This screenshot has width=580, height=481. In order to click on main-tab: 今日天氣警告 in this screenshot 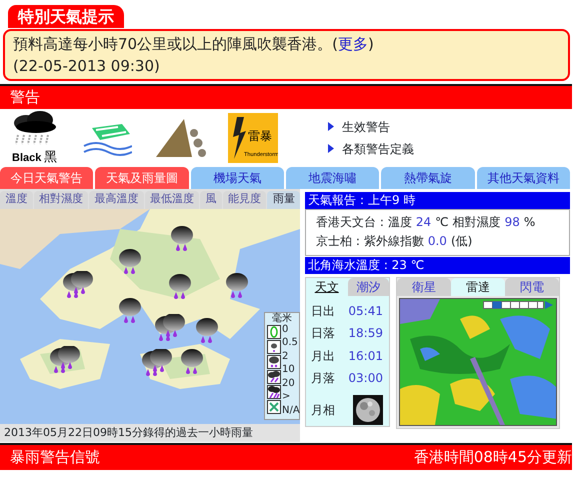, I will do `click(47, 177)`.